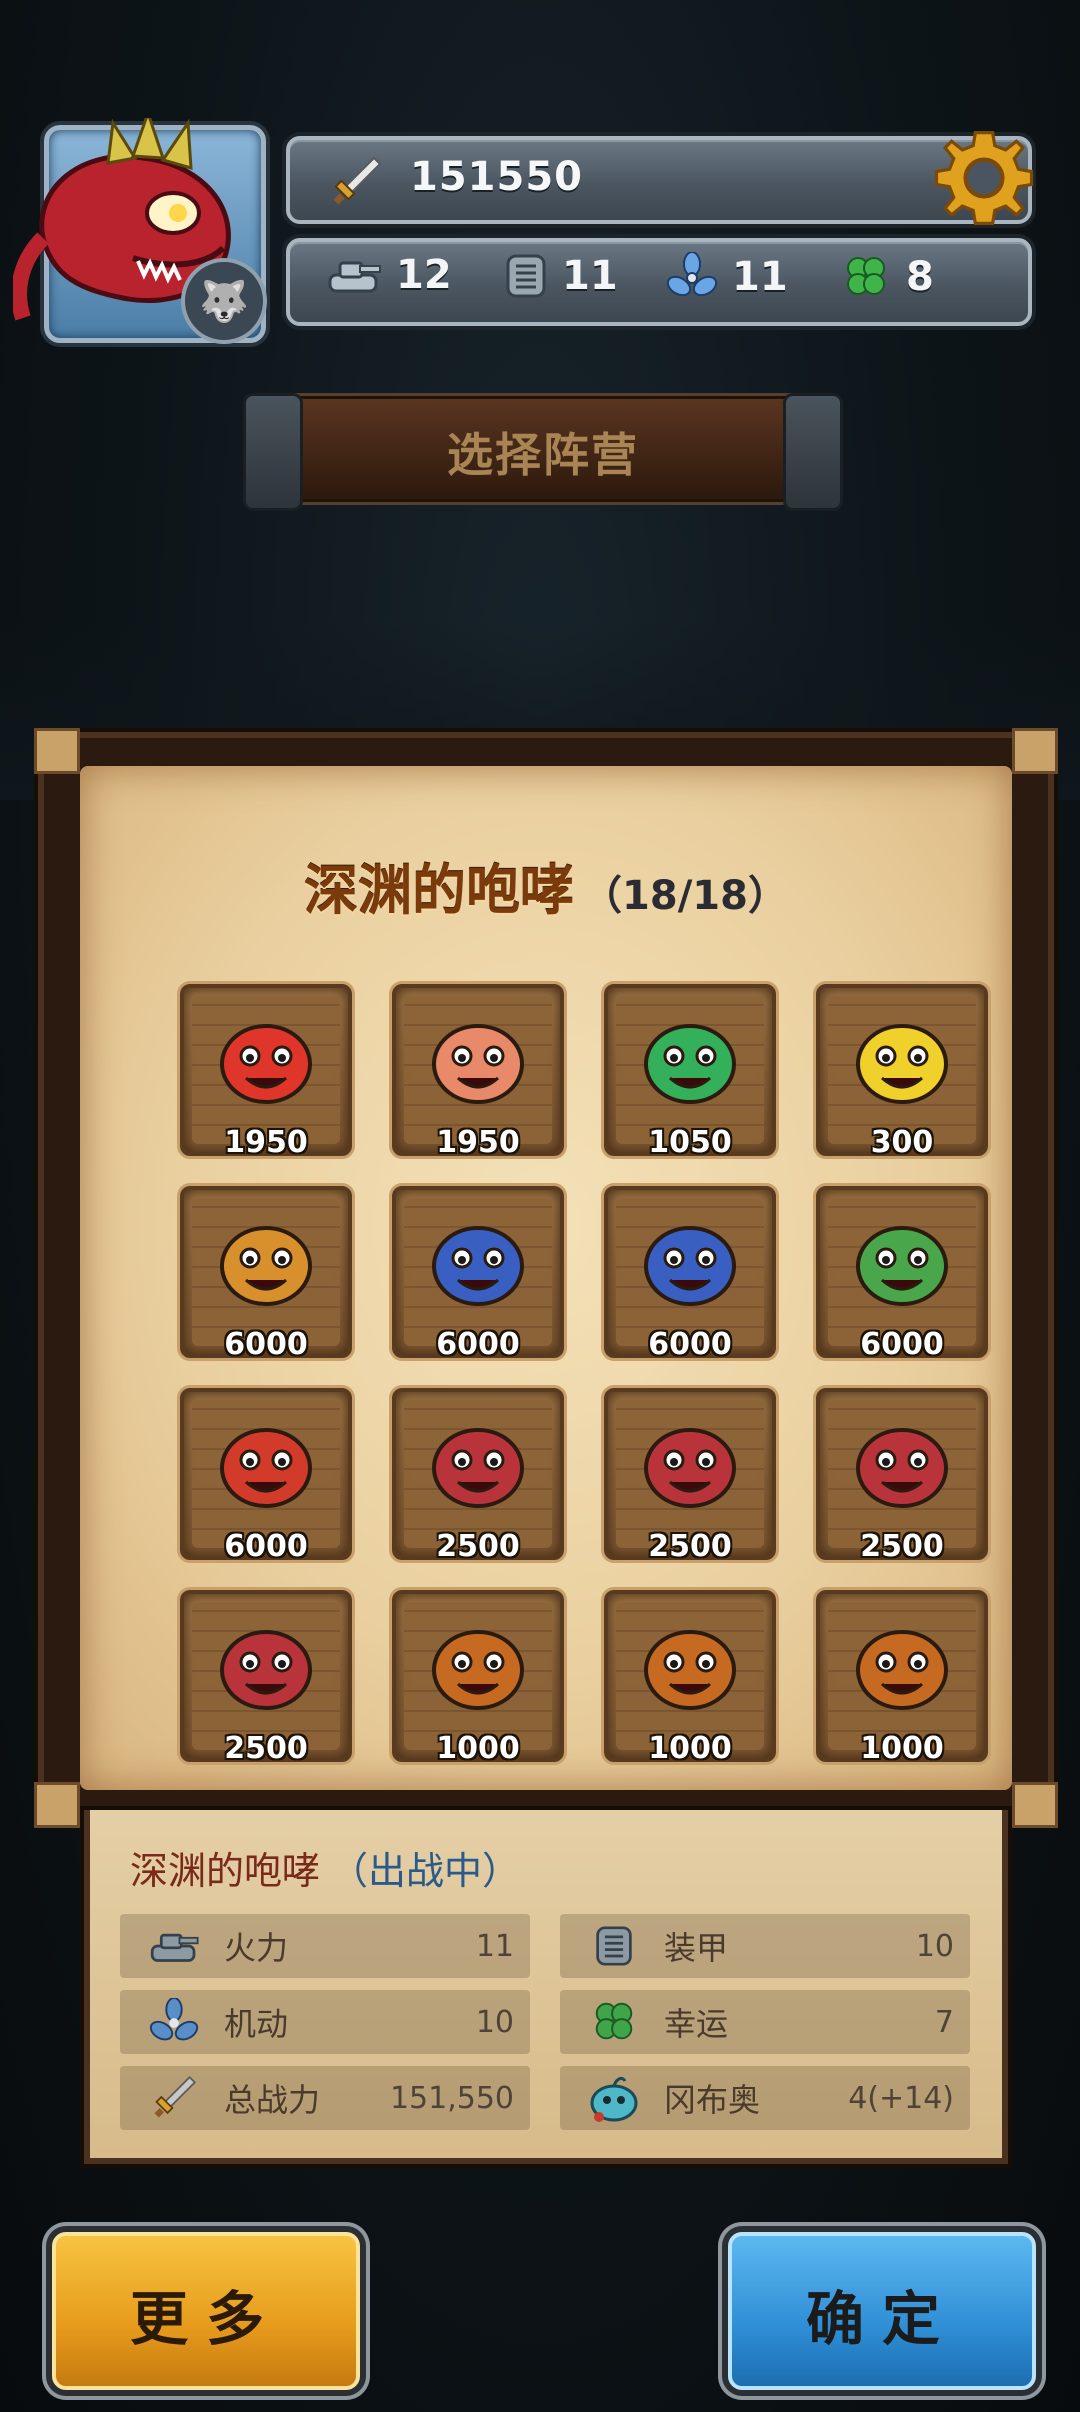 The width and height of the screenshot is (1080, 2412). I want to click on more-button-label: 更多, so click(205, 2319).